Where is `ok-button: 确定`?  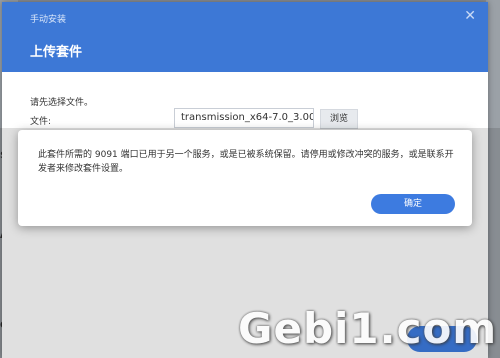
ok-button: 确定 is located at coordinates (413, 204).